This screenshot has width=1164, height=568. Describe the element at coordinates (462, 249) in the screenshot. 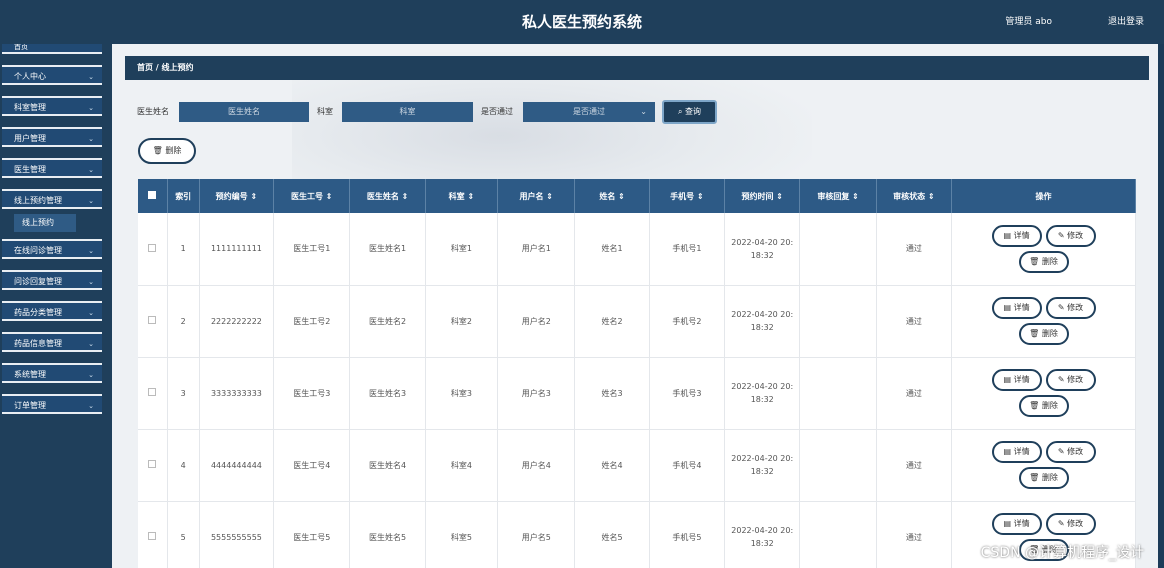

I see `cell-dept: 科室1` at that location.